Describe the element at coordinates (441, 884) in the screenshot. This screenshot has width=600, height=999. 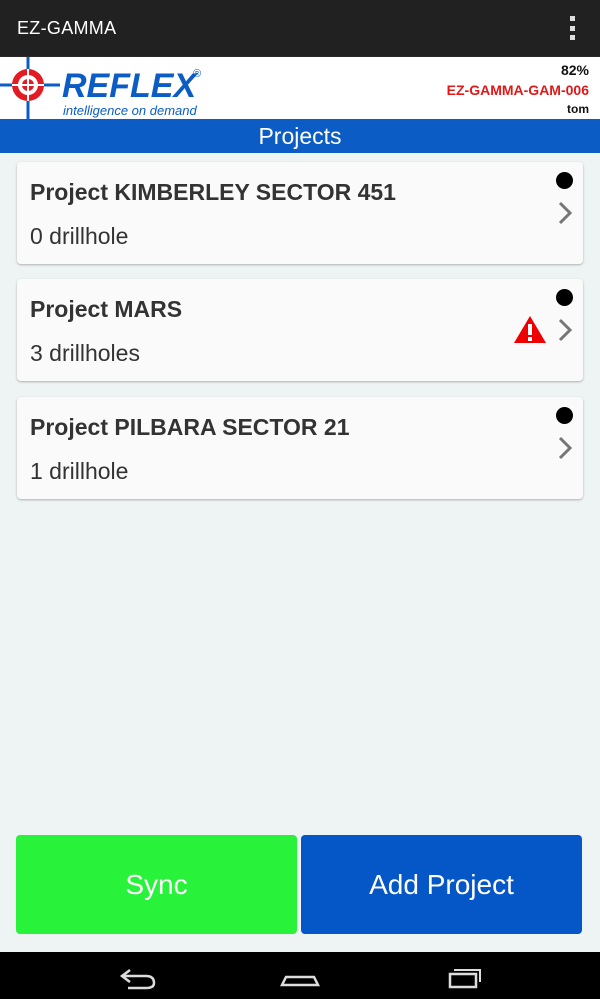
I see `add-project-button: Add Project` at that location.